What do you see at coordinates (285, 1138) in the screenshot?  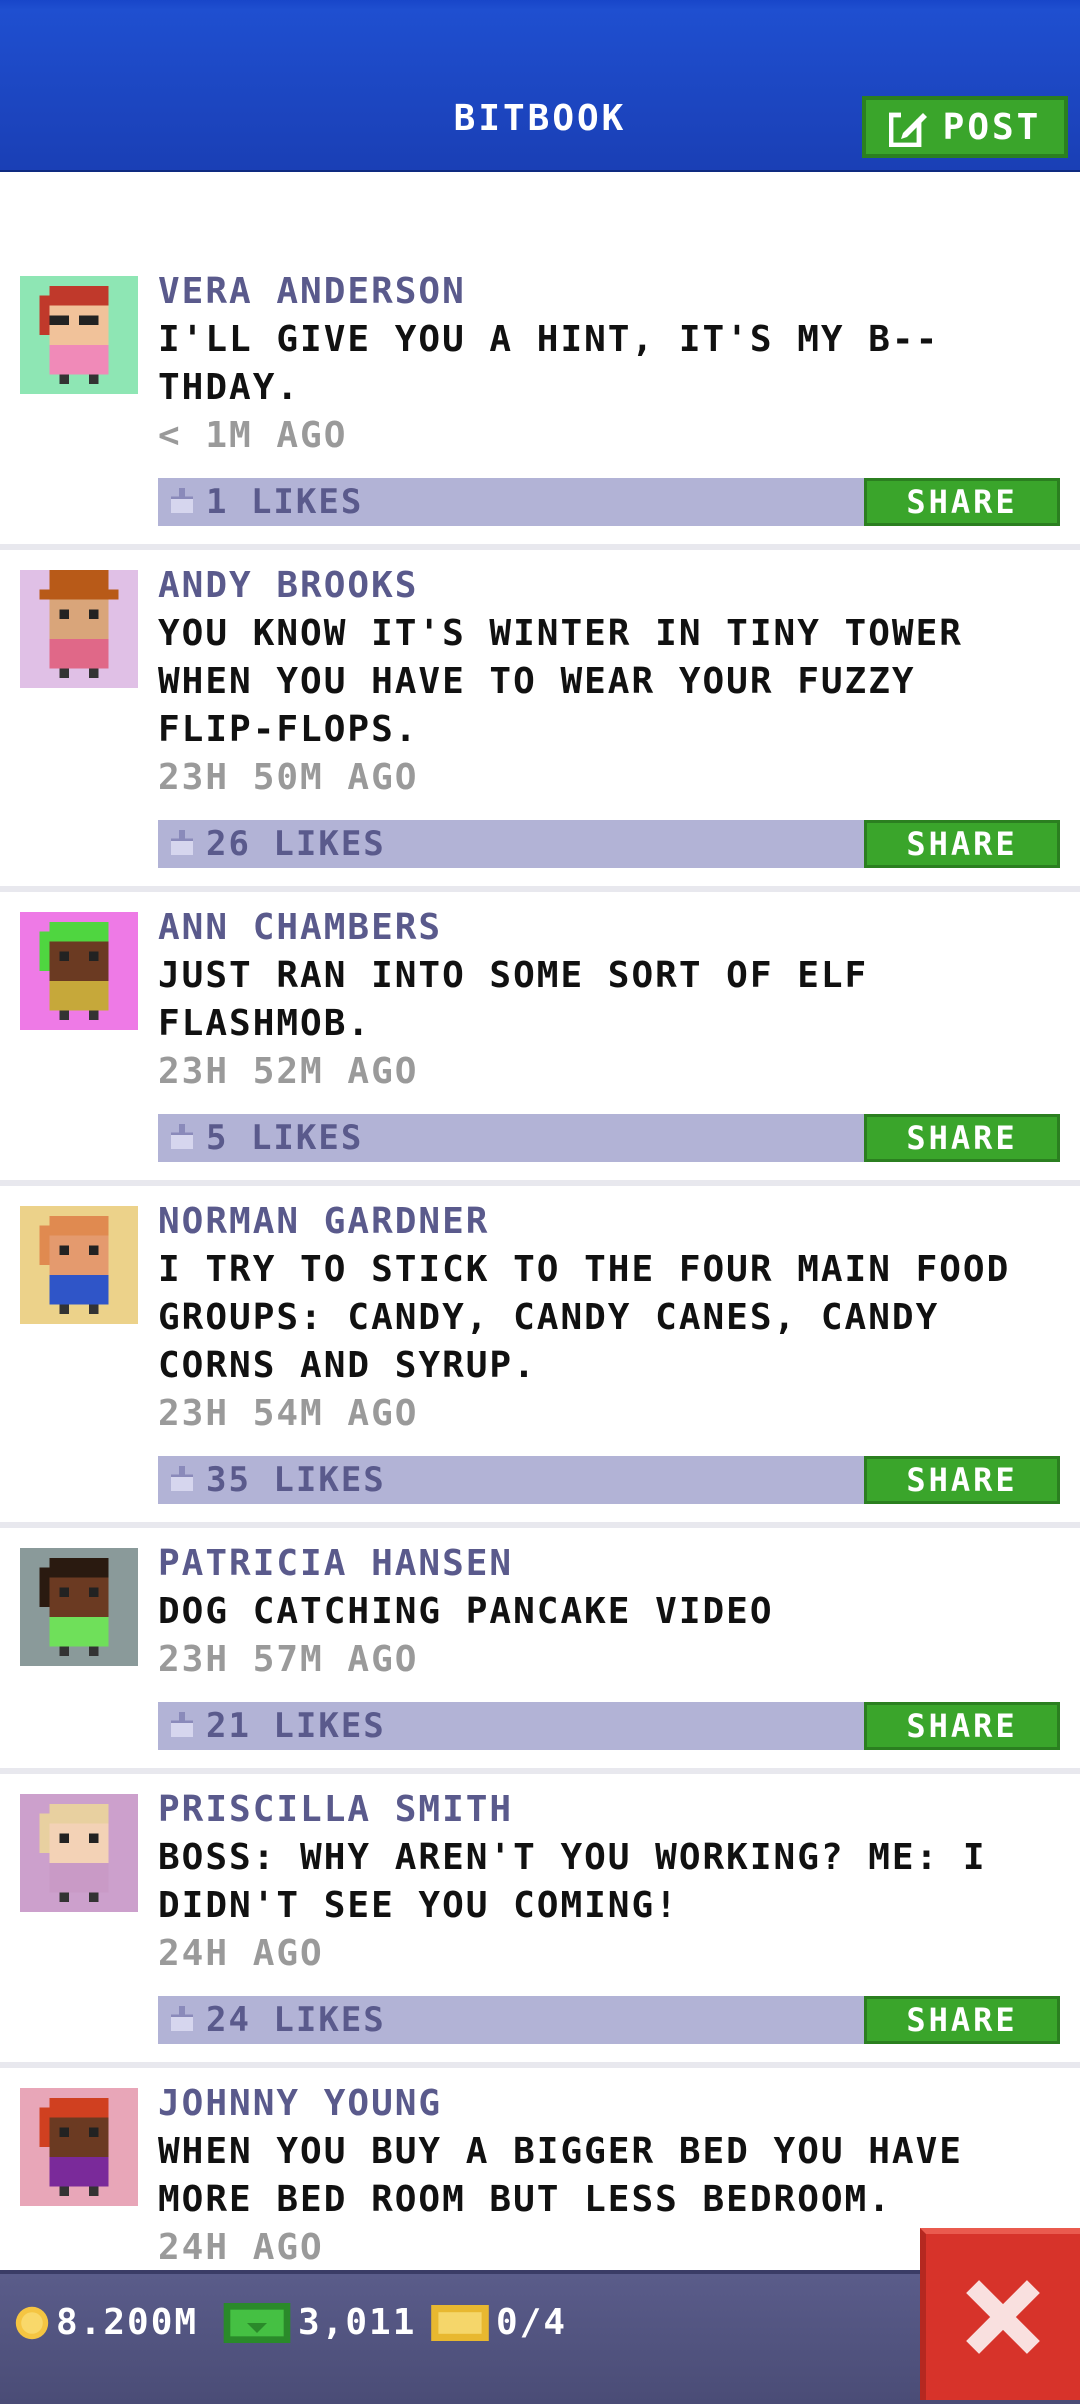 I see `likes-count: 5 LIKES` at bounding box center [285, 1138].